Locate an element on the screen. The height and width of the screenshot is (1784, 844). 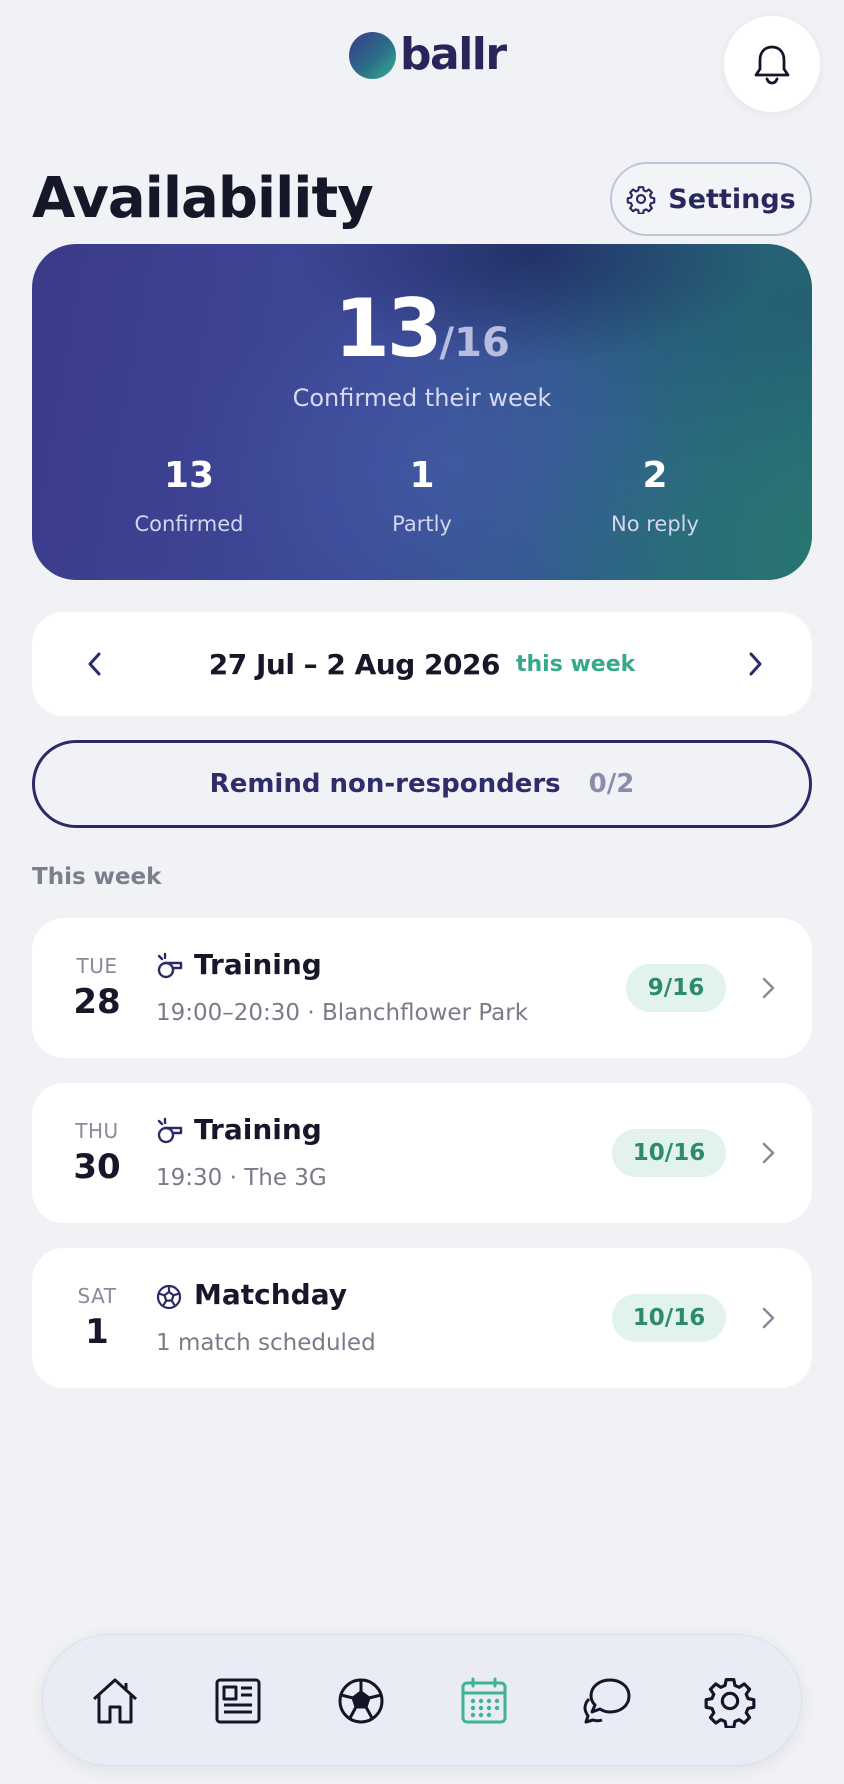
ballr-logo: ballr is located at coordinates (428, 54).